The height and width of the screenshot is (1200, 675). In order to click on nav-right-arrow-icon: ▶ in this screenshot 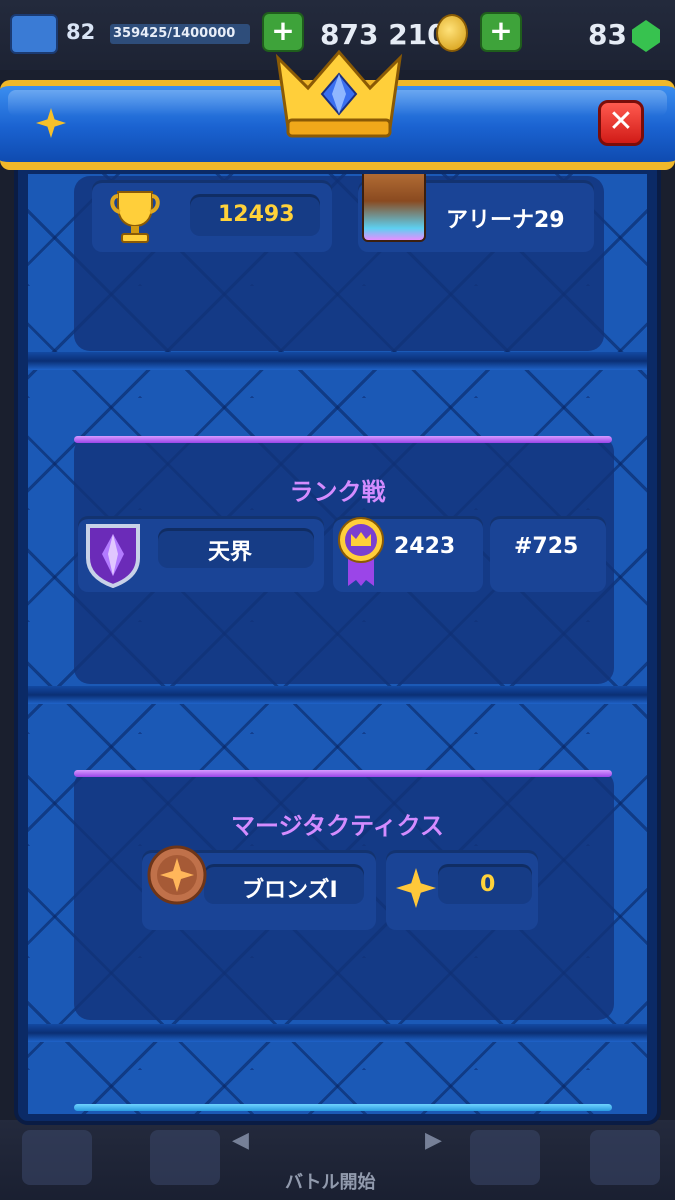, I will do `click(433, 1140)`.